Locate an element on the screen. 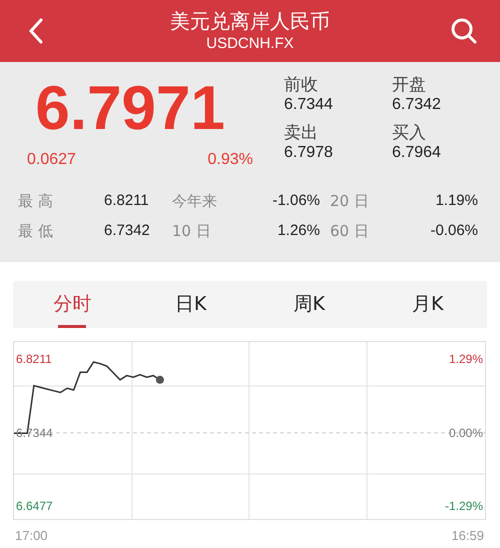 This screenshot has width=500, height=548. chart-tab: 分时 is located at coordinates (72, 304).